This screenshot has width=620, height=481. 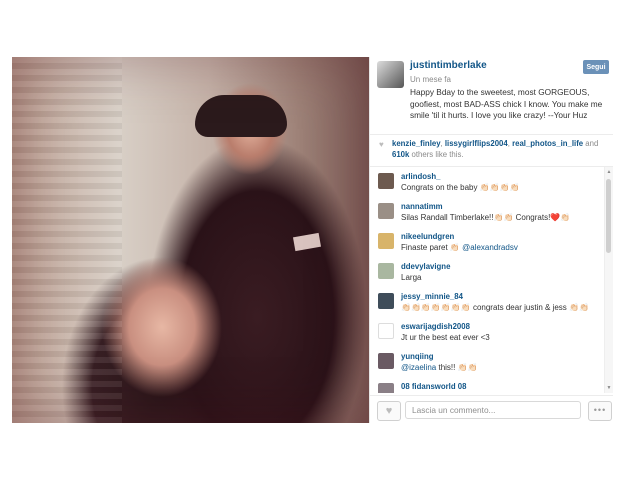 I want to click on comment-item: 08 fidansworld 08, so click(x=486, y=385).